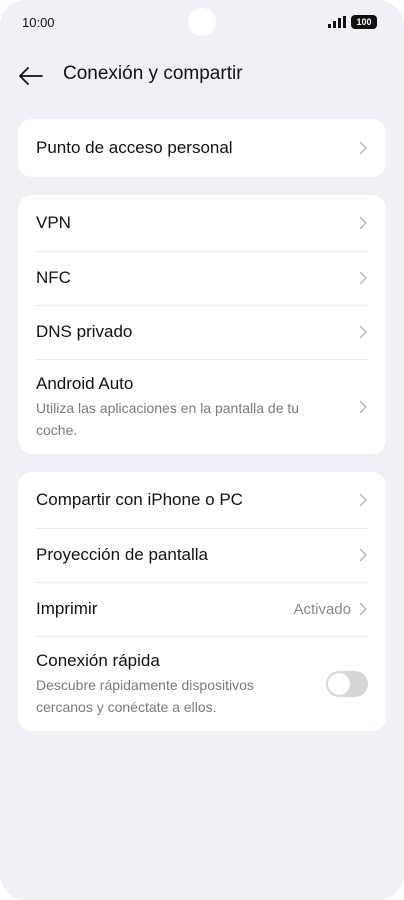 The height and width of the screenshot is (900, 404). Describe the element at coordinates (122, 554) in the screenshot. I see `screen-projection-label: Proyección de pantalla` at that location.